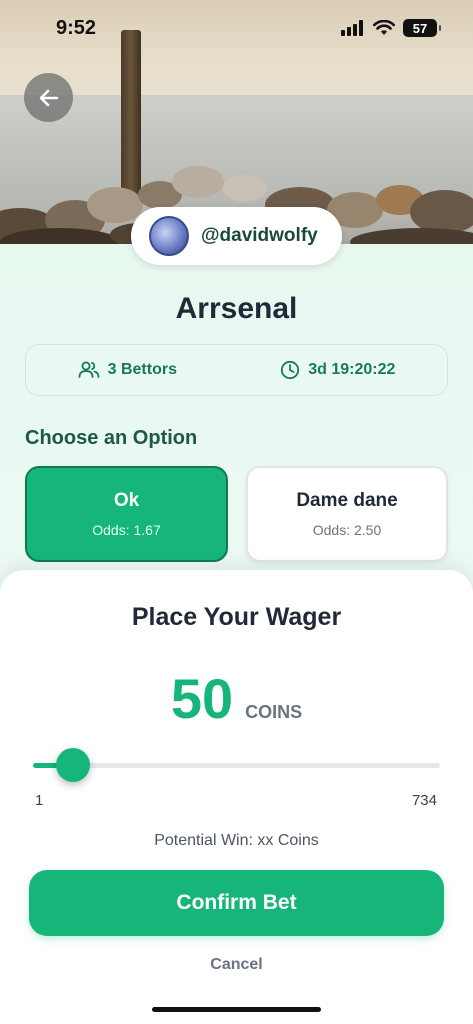  I want to click on choose-option-label: Choose an Option, so click(111, 438).